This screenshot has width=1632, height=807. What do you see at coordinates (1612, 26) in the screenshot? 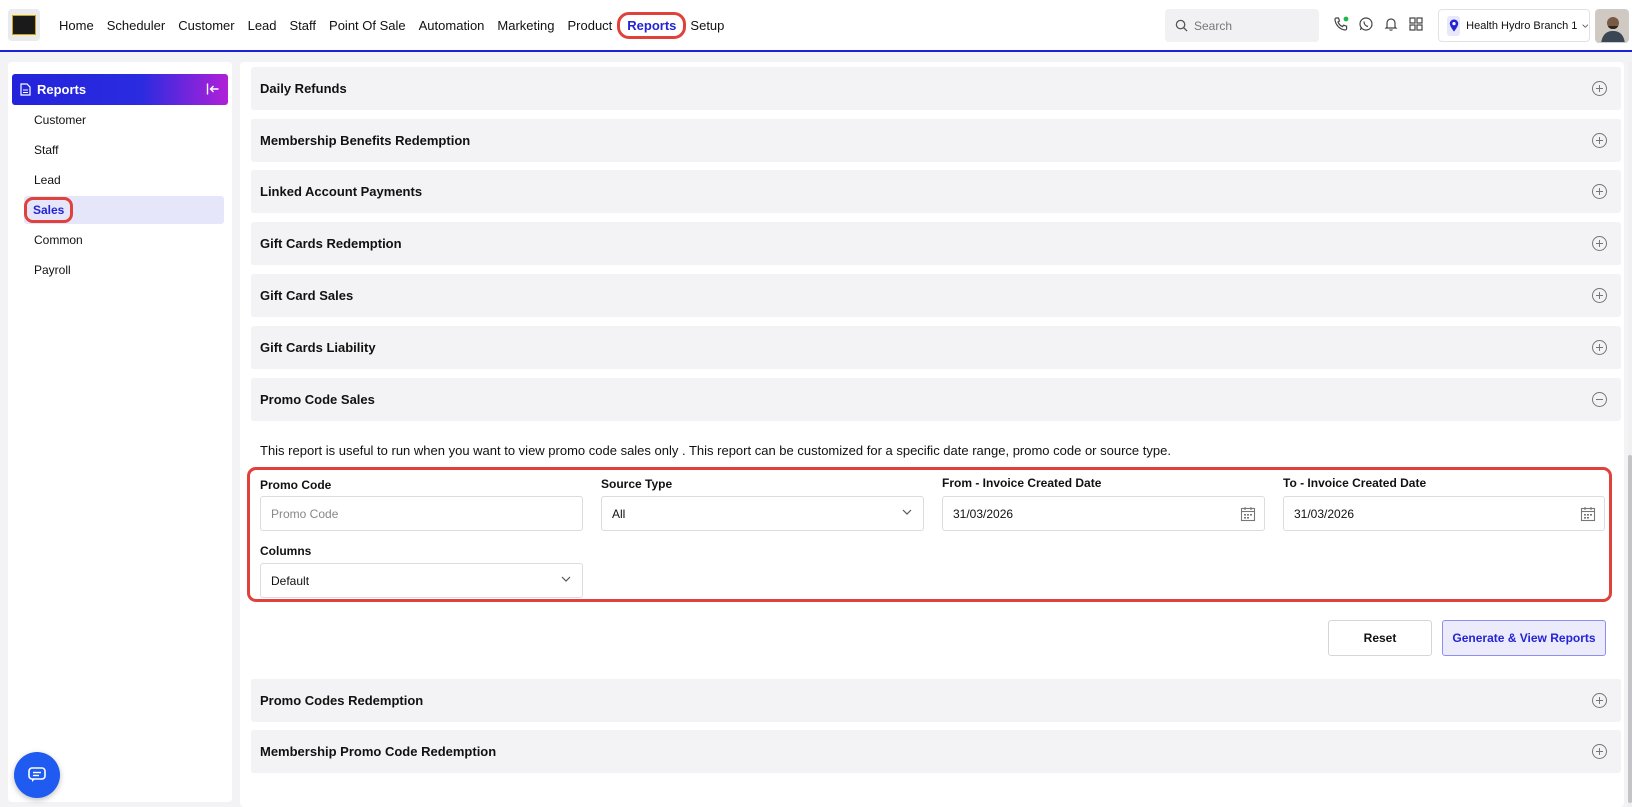
I see `user-avatar` at bounding box center [1612, 26].